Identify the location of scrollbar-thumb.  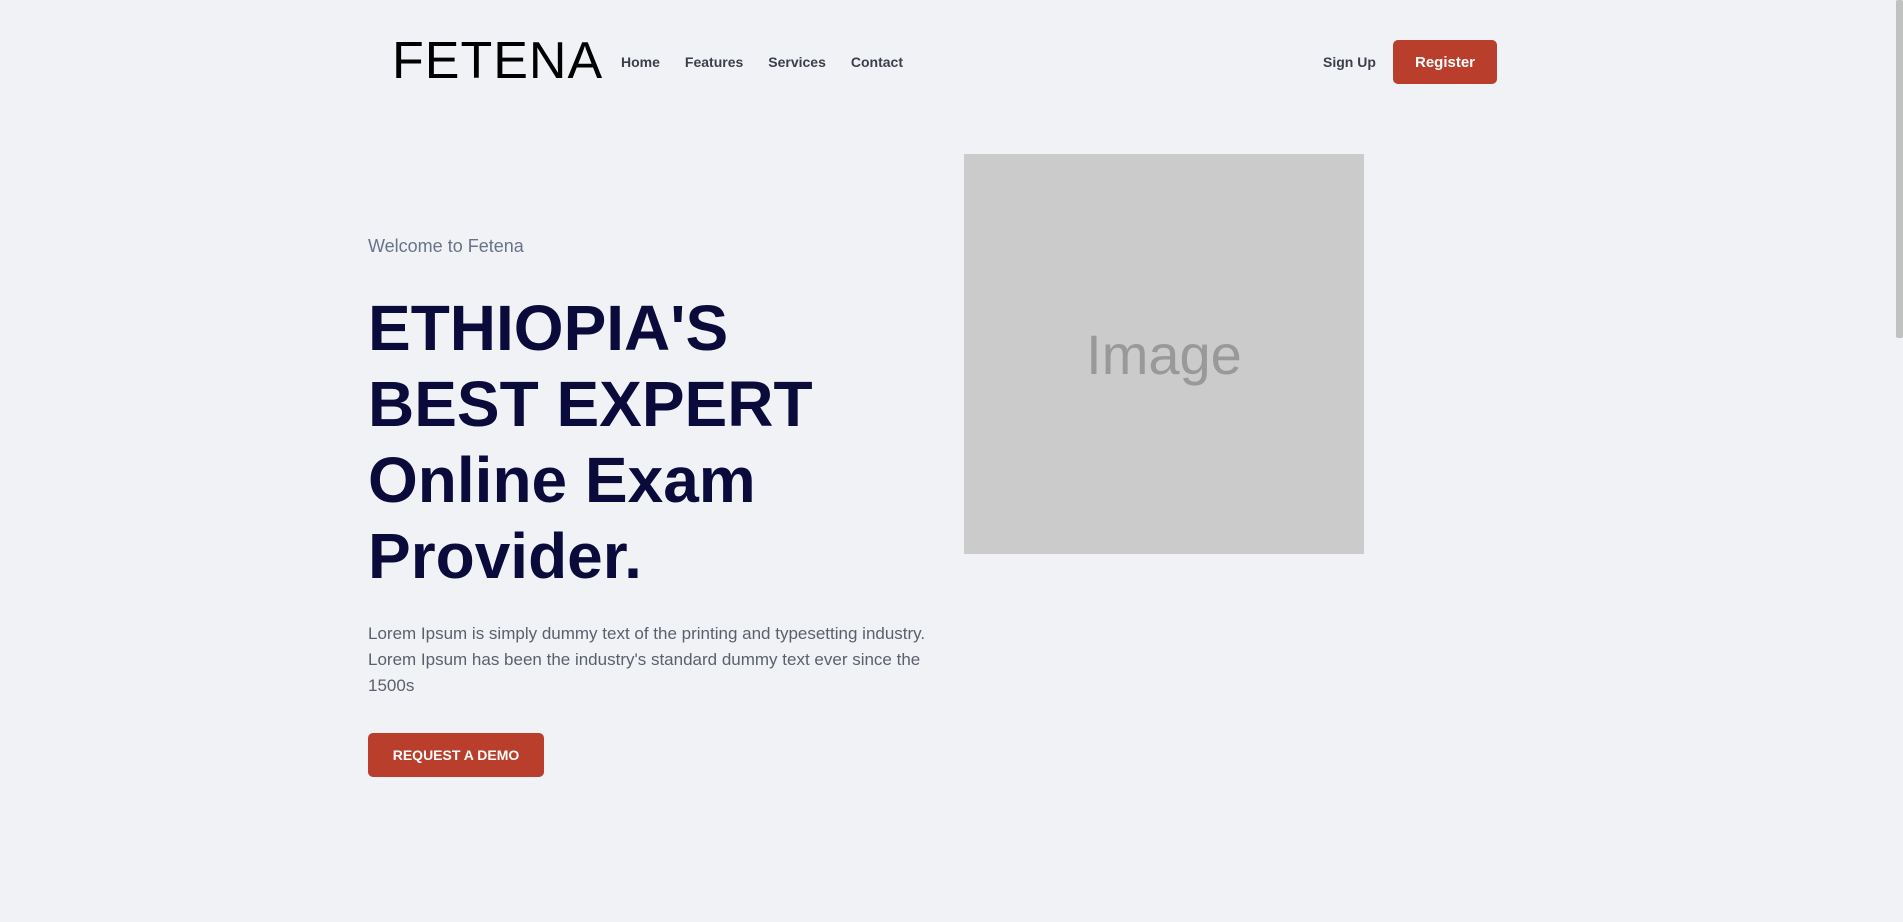
(1899, 169).